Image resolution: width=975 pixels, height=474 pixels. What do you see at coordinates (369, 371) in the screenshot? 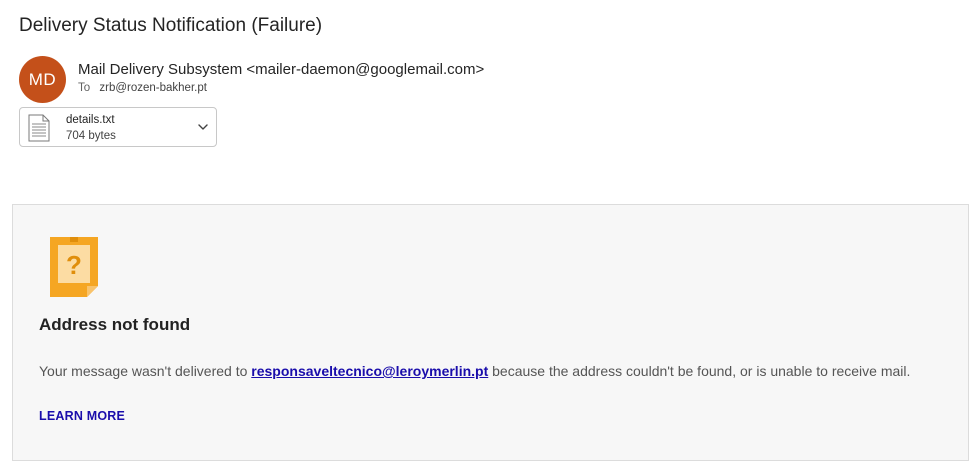
I see `failed-recipient-link: responsaveltecnico@leroymerlin.pt` at bounding box center [369, 371].